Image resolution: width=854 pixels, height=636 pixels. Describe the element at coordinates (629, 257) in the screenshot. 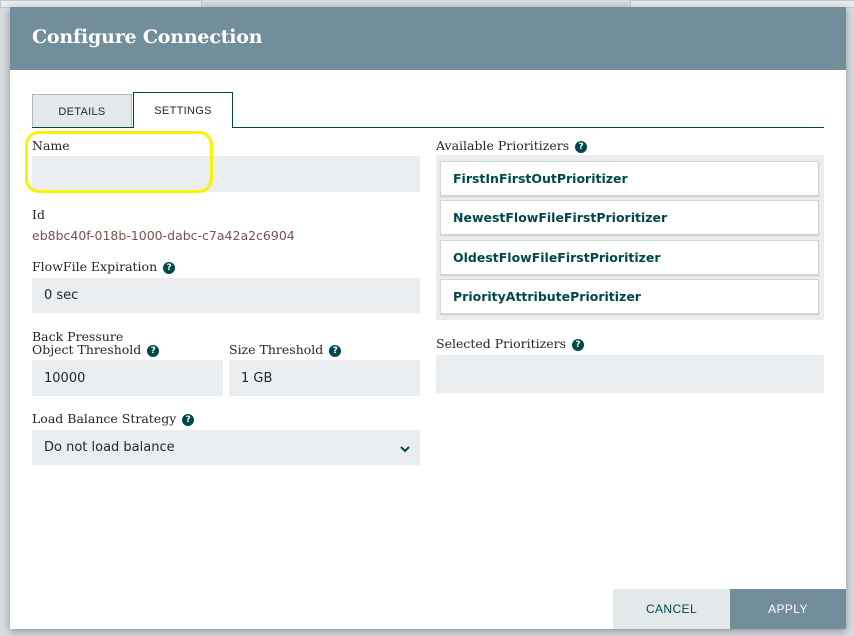

I see `prioritizer-item: OldestFlowFileFirstPrioritizer` at that location.